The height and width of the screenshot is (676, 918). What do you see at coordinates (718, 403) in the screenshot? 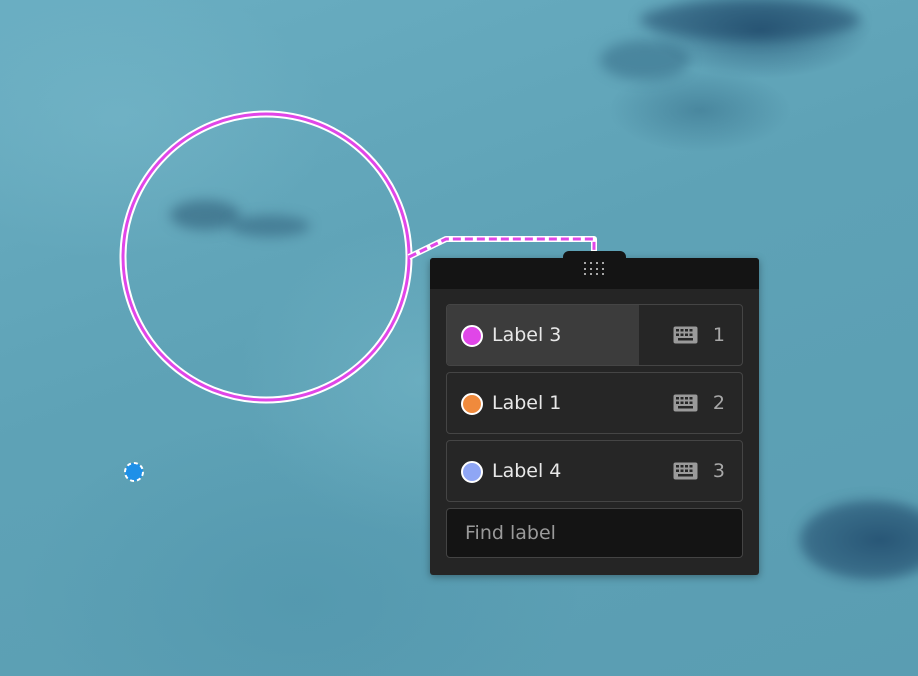
I see `label-hotkey: 2` at bounding box center [718, 403].